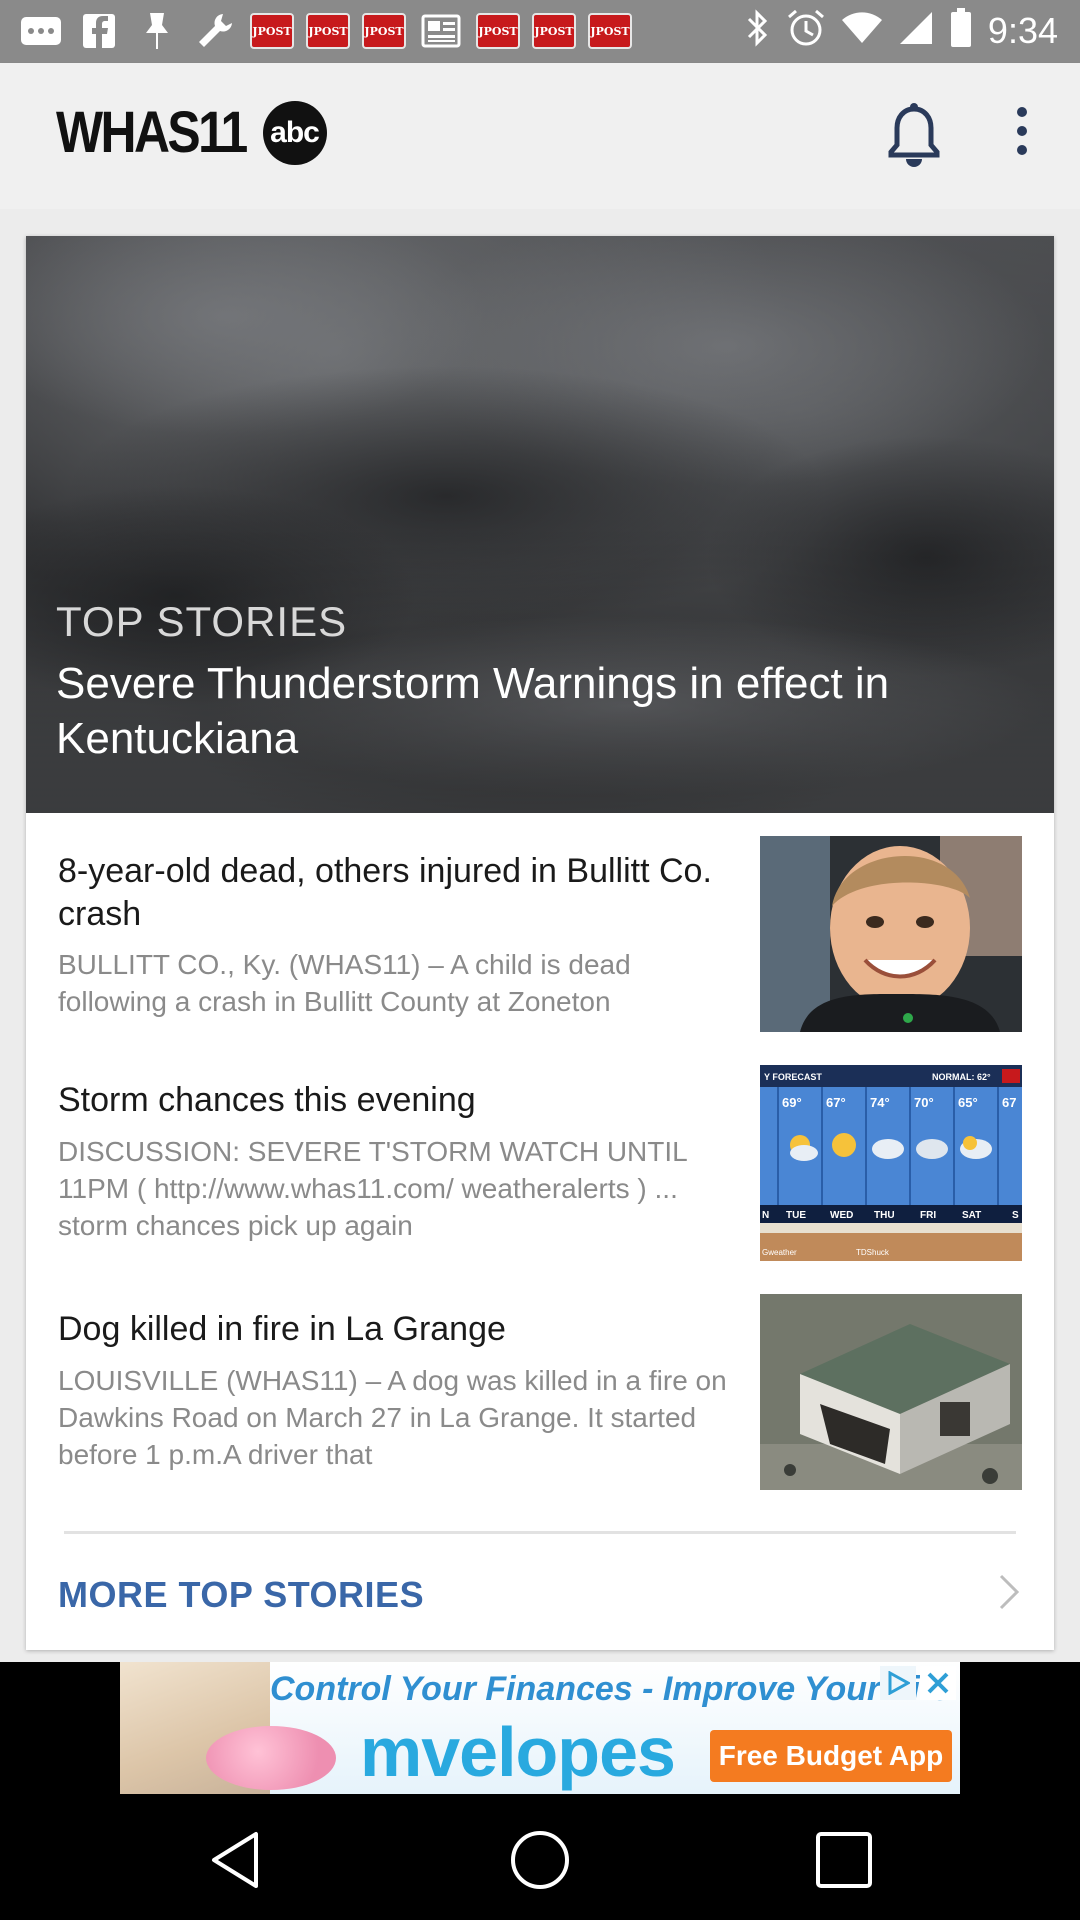 This screenshot has width=1080, height=1920. I want to click on story-item: Storm chances this evening DISCUSSION, so click(540, 1172).